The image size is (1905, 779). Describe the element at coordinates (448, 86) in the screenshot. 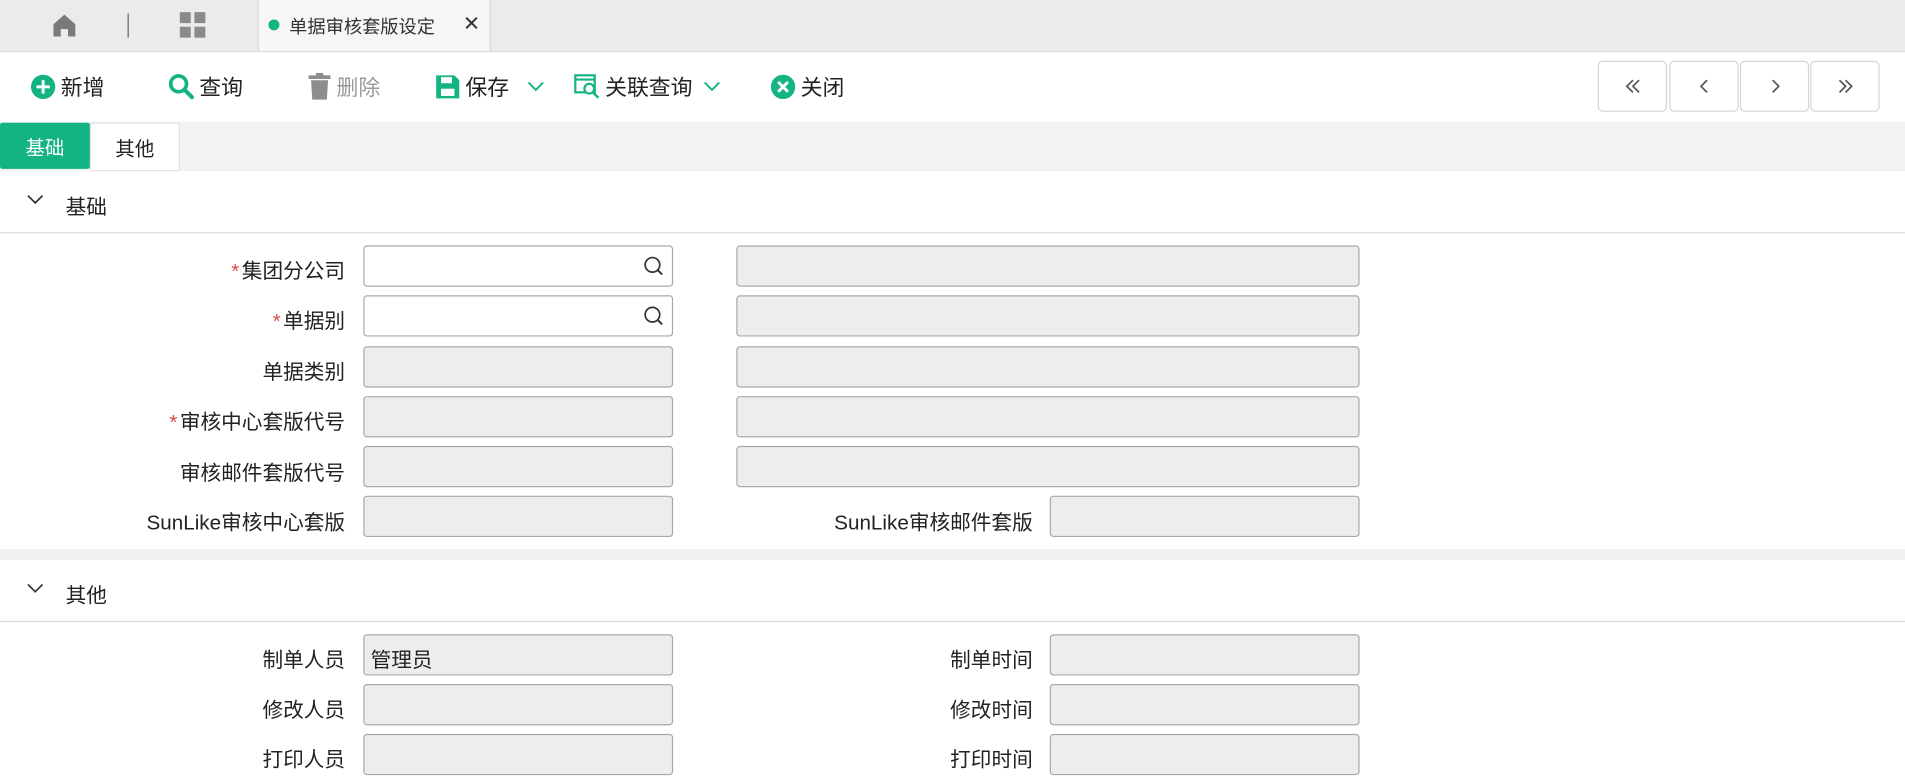

I see `save-disk-icon` at that location.